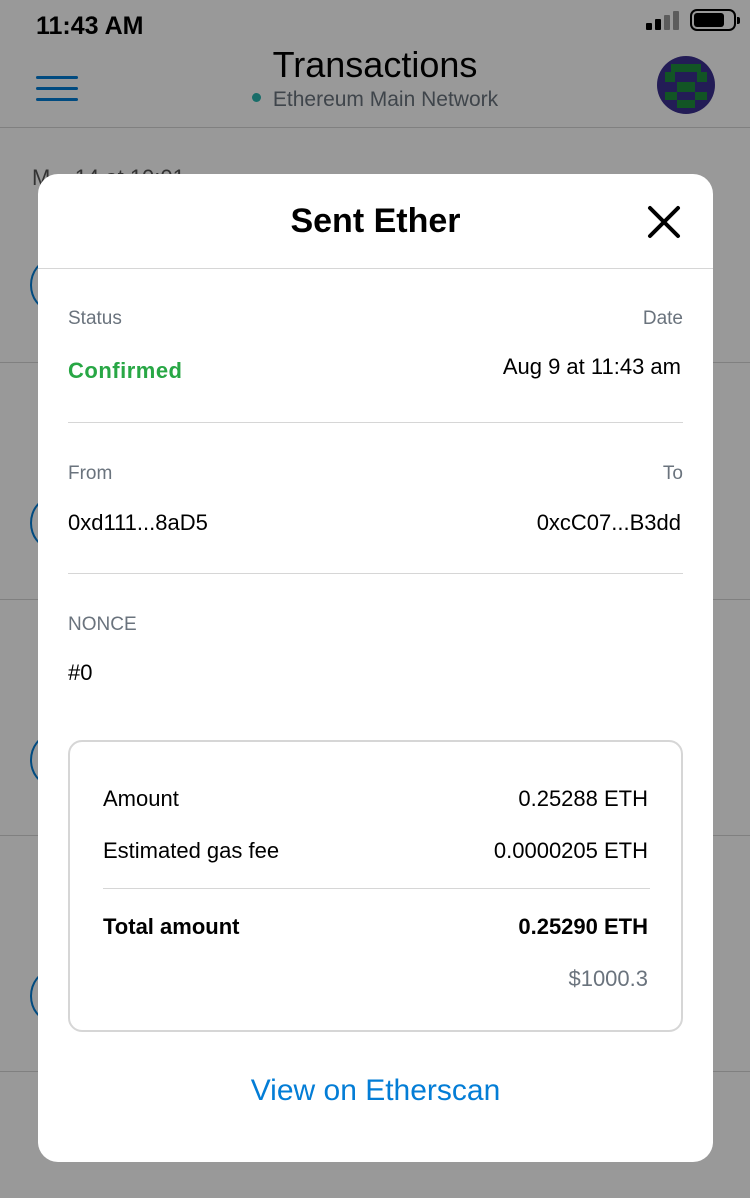 Image resolution: width=750 pixels, height=1198 pixels. Describe the element at coordinates (191, 850) in the screenshot. I see `gas-fee-label: Estimated gas fee` at that location.